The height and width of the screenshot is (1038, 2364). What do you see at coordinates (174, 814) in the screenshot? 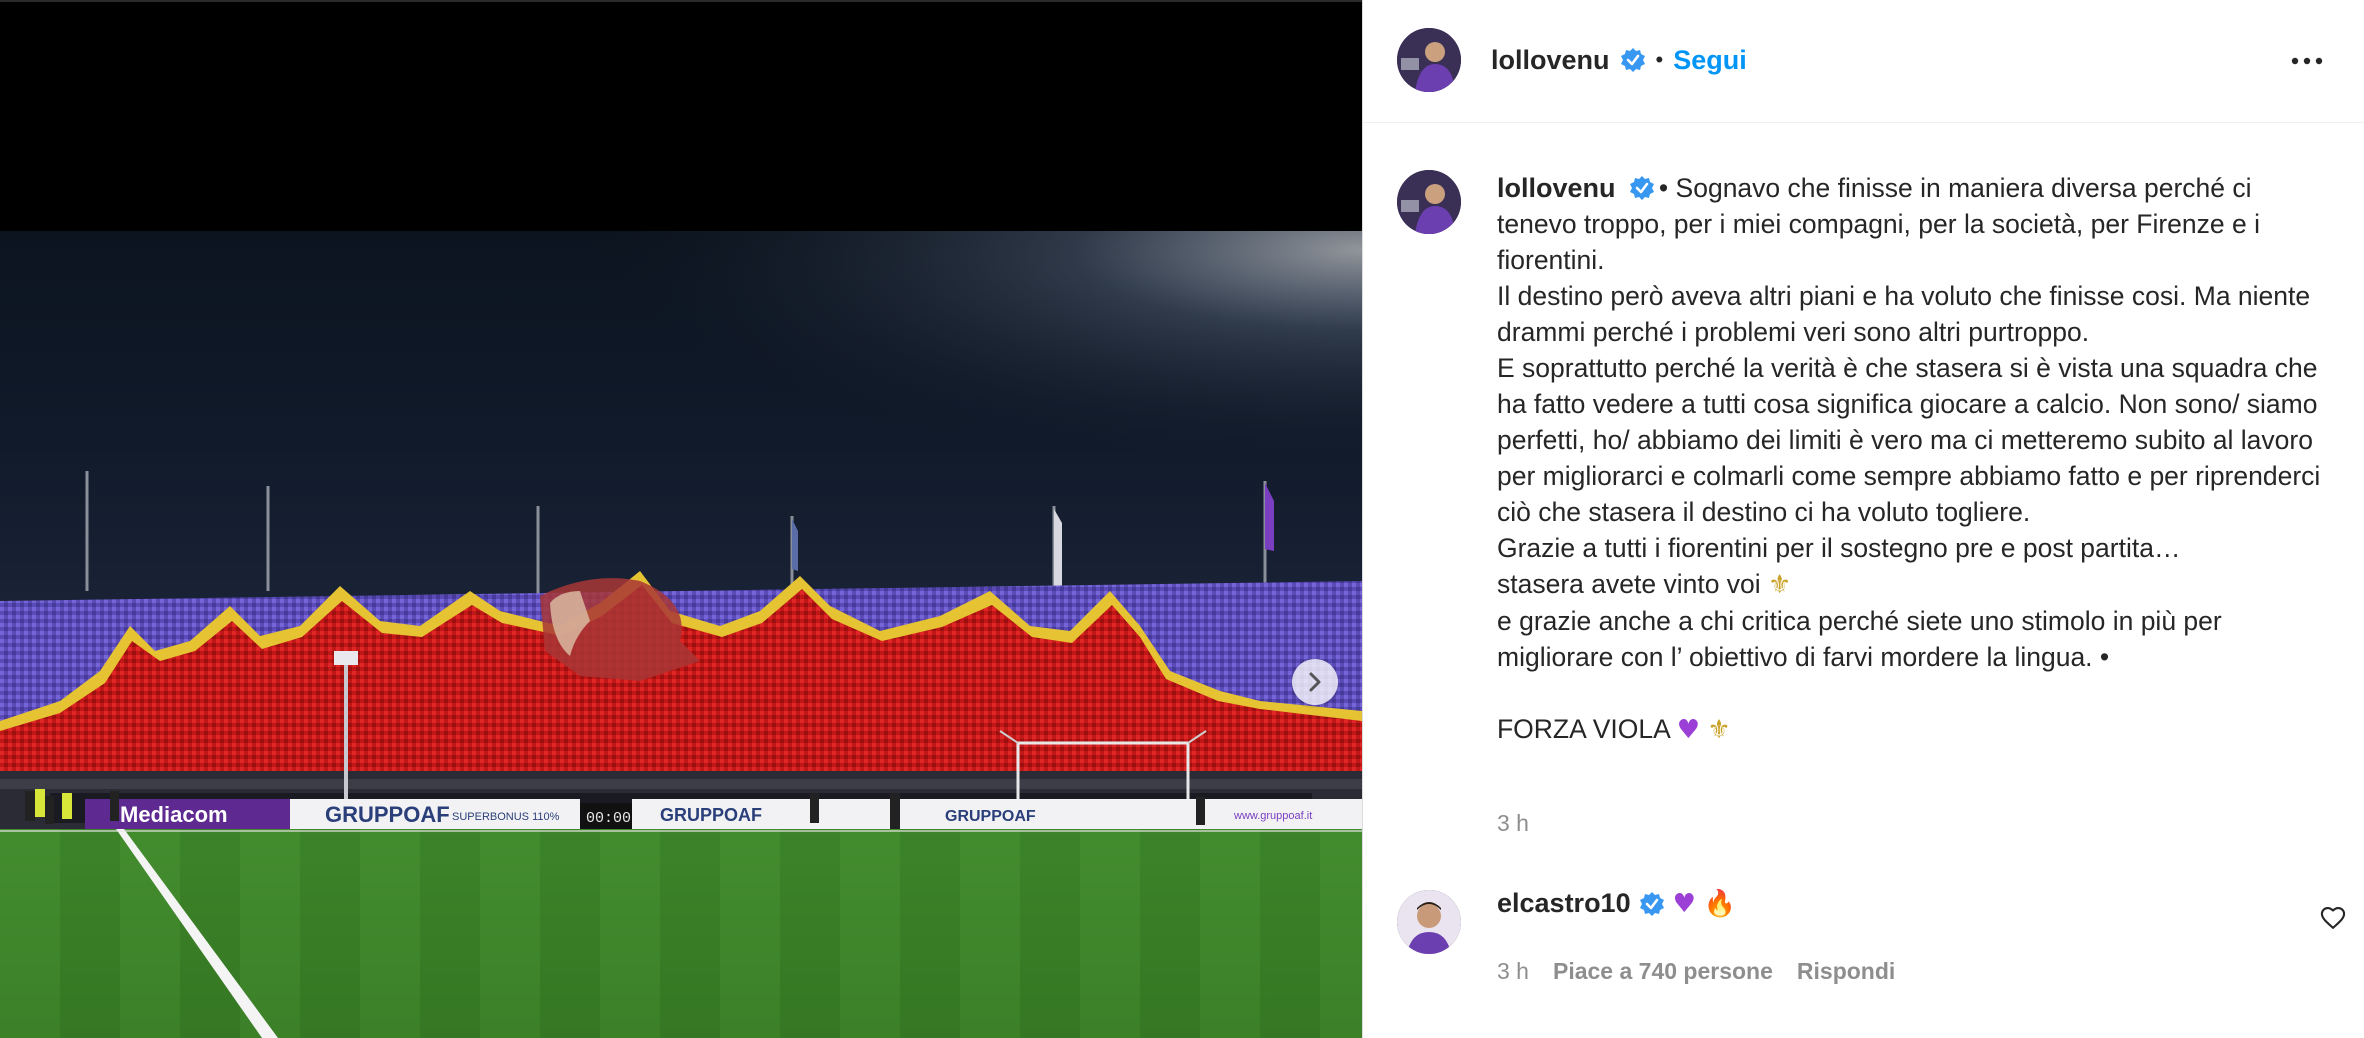
I see `ad-board-mediacom: Mediacom` at bounding box center [174, 814].